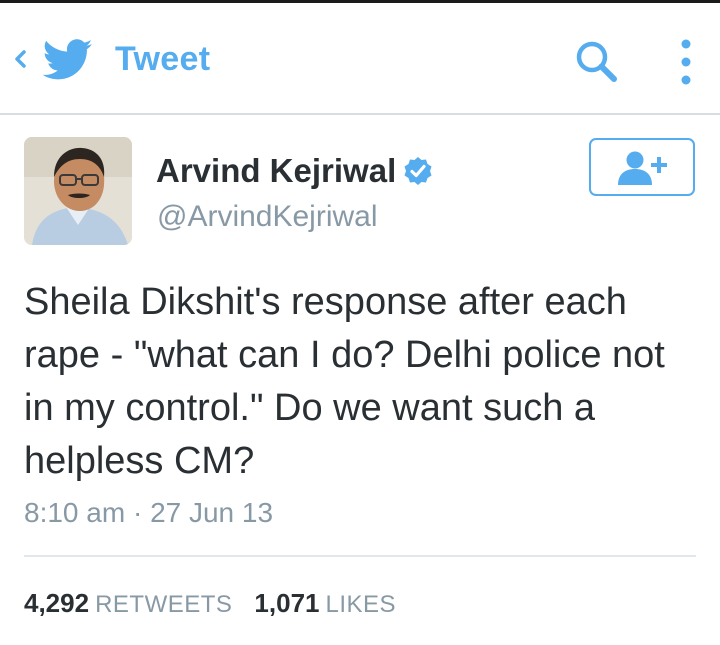 Image resolution: width=720 pixels, height=645 pixels. What do you see at coordinates (68, 60) in the screenshot?
I see `twitter-bird-icon` at bounding box center [68, 60].